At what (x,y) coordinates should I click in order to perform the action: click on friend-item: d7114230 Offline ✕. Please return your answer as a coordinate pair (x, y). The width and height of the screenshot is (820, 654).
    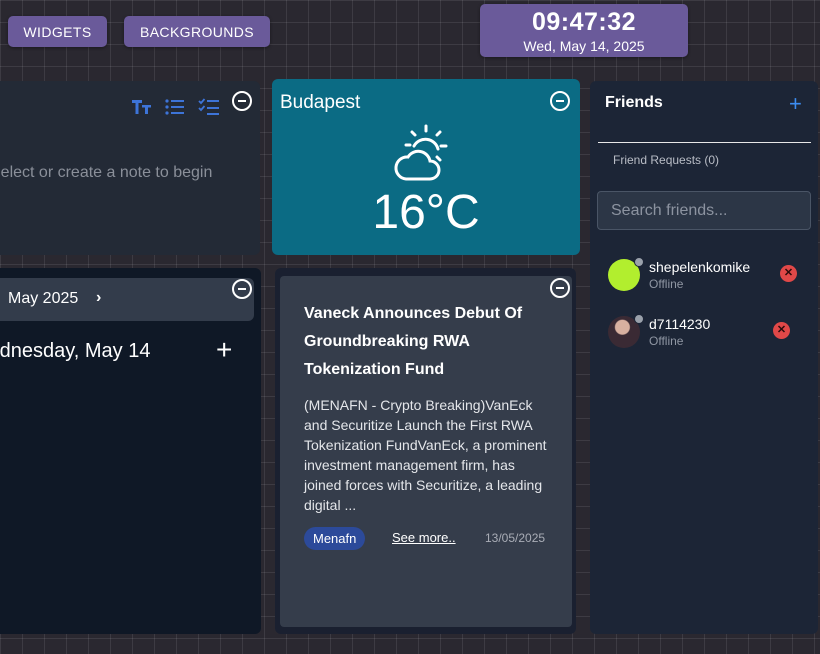
    Looking at the image, I should click on (708, 332).